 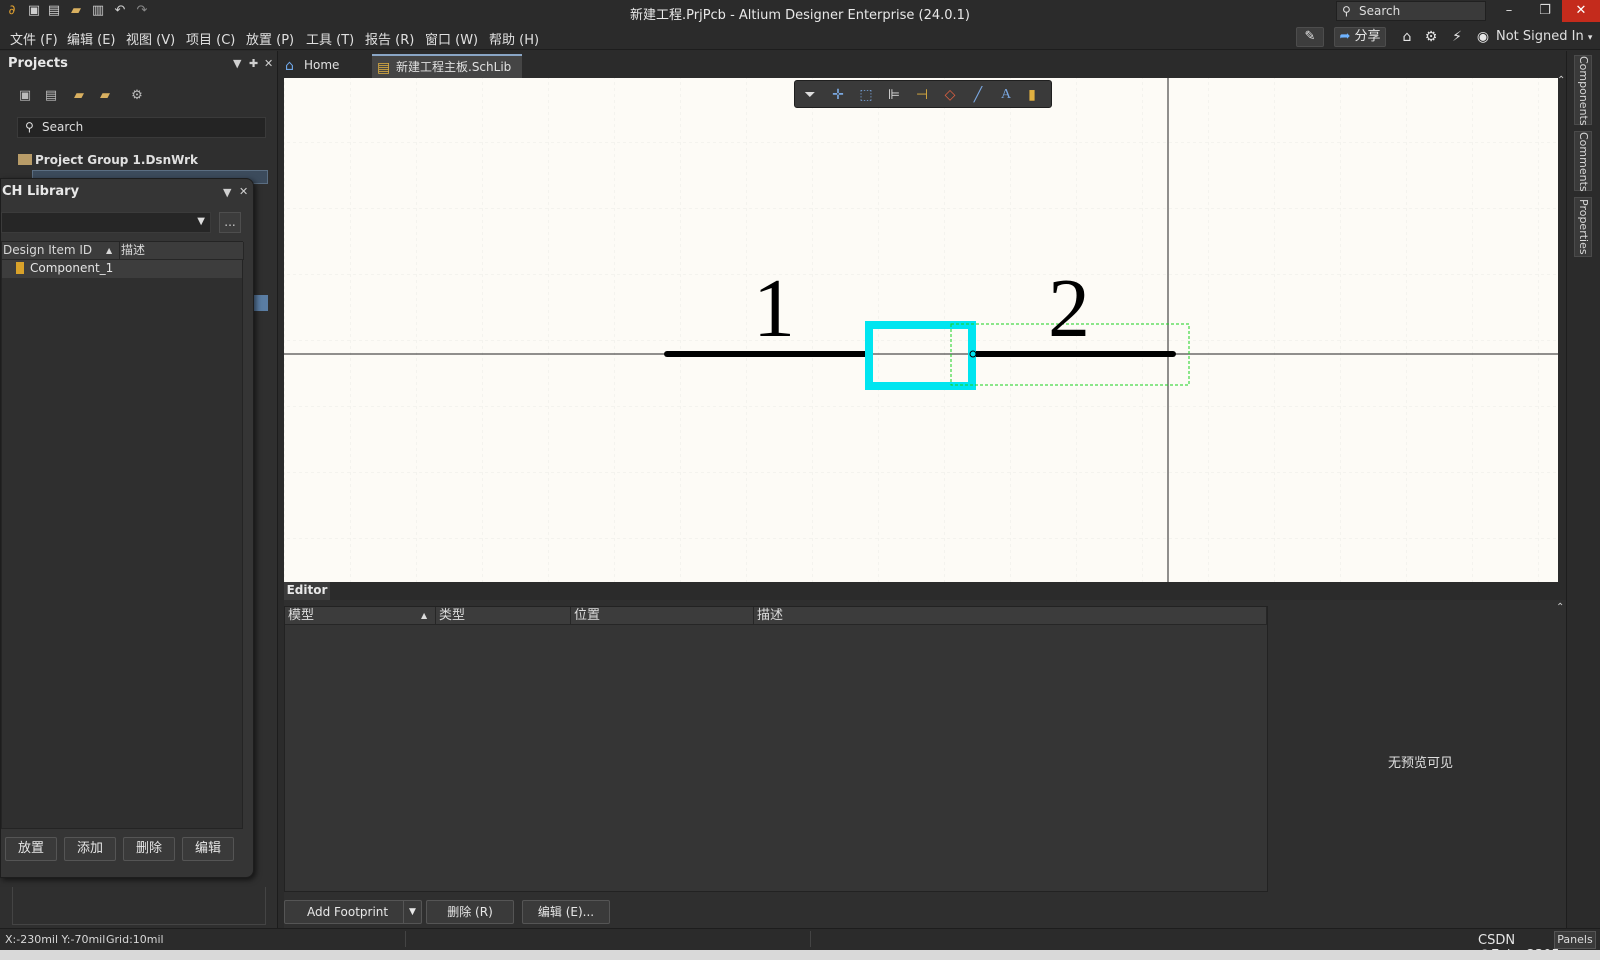 I want to click on move-icon: ✛, so click(x=838, y=95).